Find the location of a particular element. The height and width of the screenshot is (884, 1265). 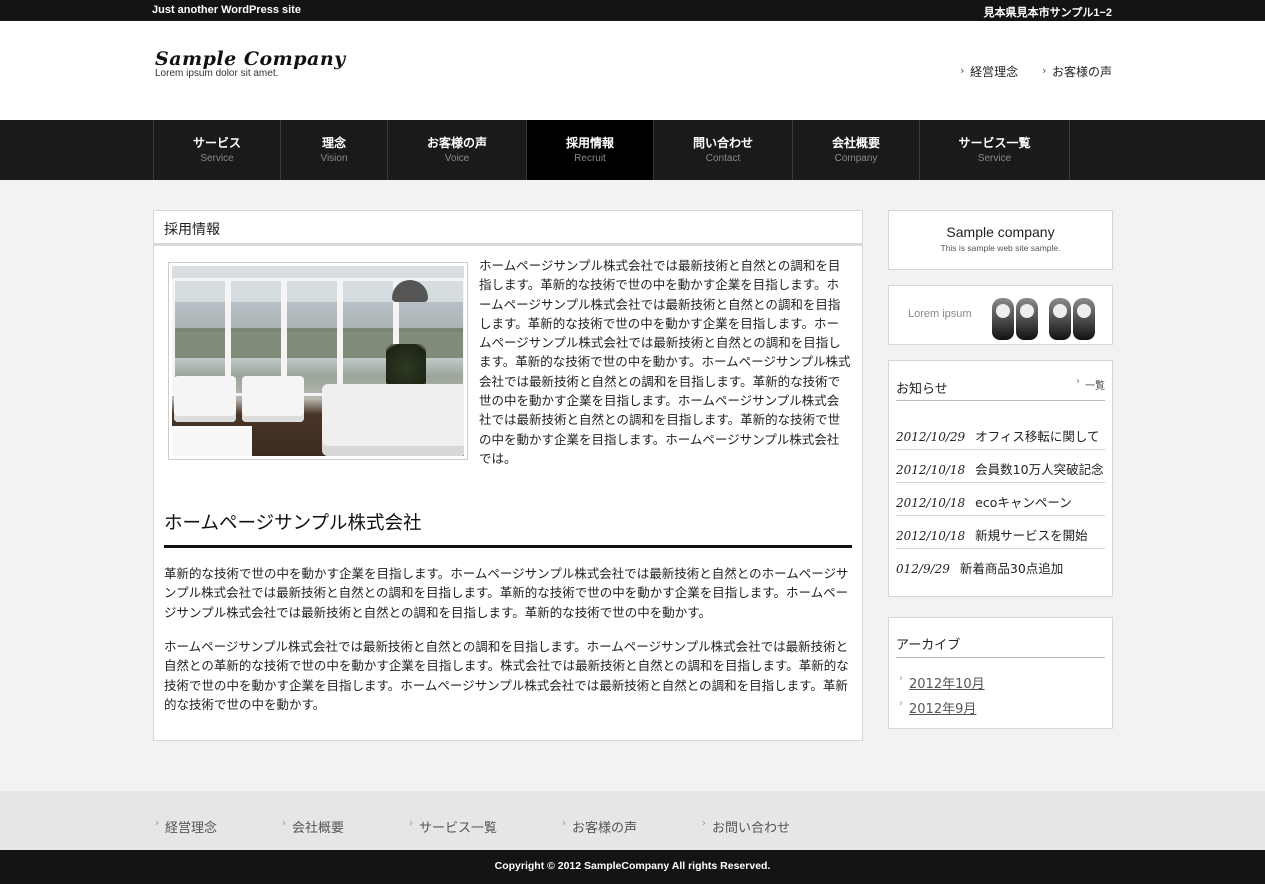

sidebar-shoes-banner: Lorem ipsum is located at coordinates (1000, 315).